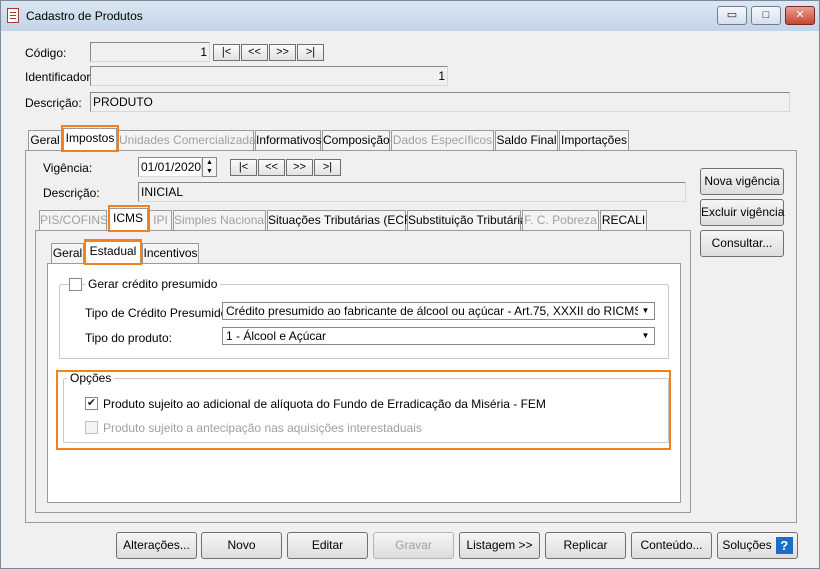  I want to click on fem-checkbox: ✔, so click(91, 403).